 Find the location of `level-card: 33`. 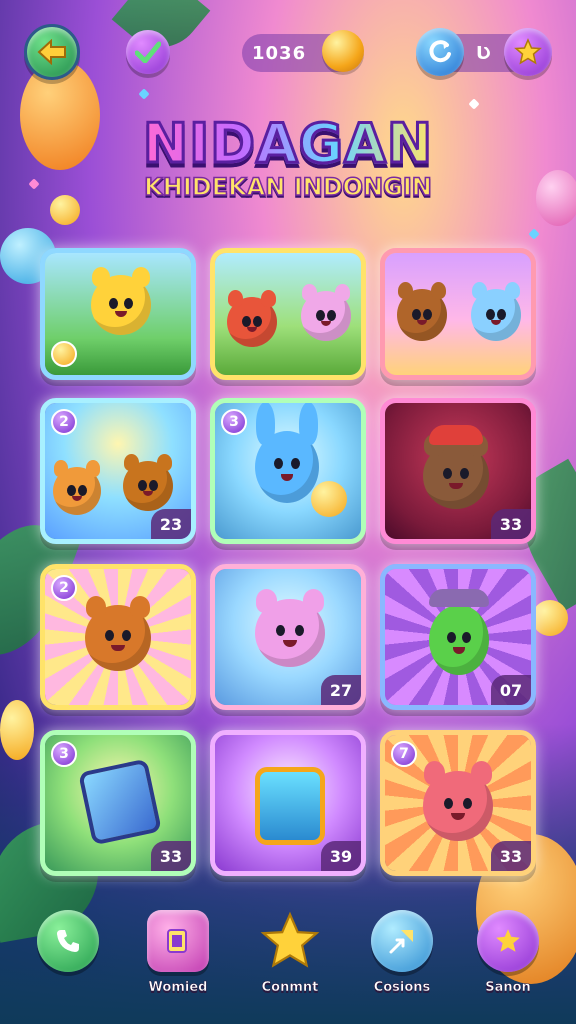

level-card: 33 is located at coordinates (458, 471).